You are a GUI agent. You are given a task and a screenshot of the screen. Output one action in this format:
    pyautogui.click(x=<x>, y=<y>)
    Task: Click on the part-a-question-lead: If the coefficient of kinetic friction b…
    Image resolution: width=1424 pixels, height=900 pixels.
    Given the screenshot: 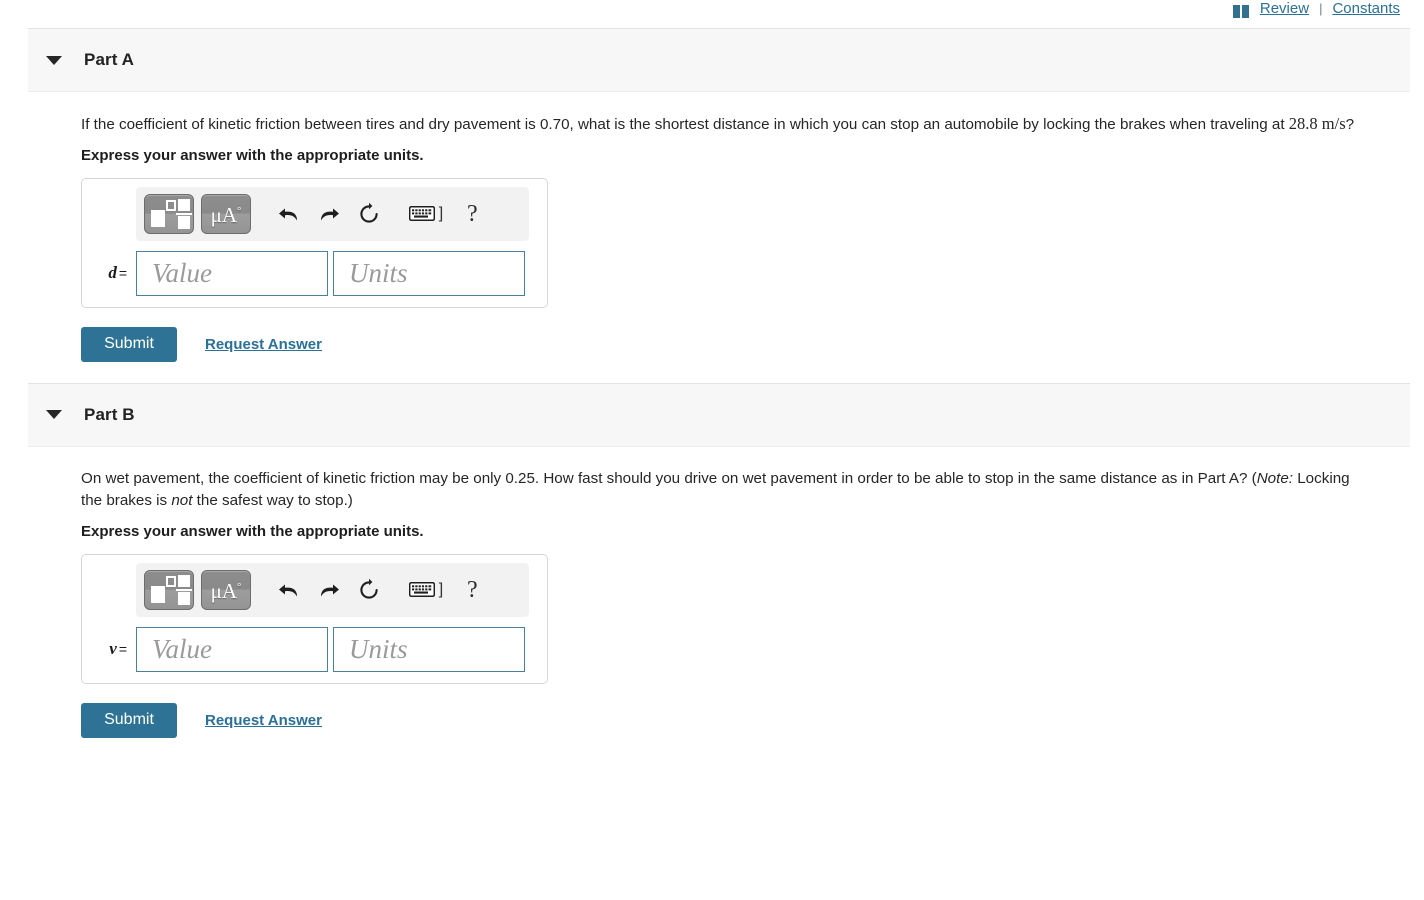 What is the action you would take?
    pyautogui.click(x=685, y=124)
    